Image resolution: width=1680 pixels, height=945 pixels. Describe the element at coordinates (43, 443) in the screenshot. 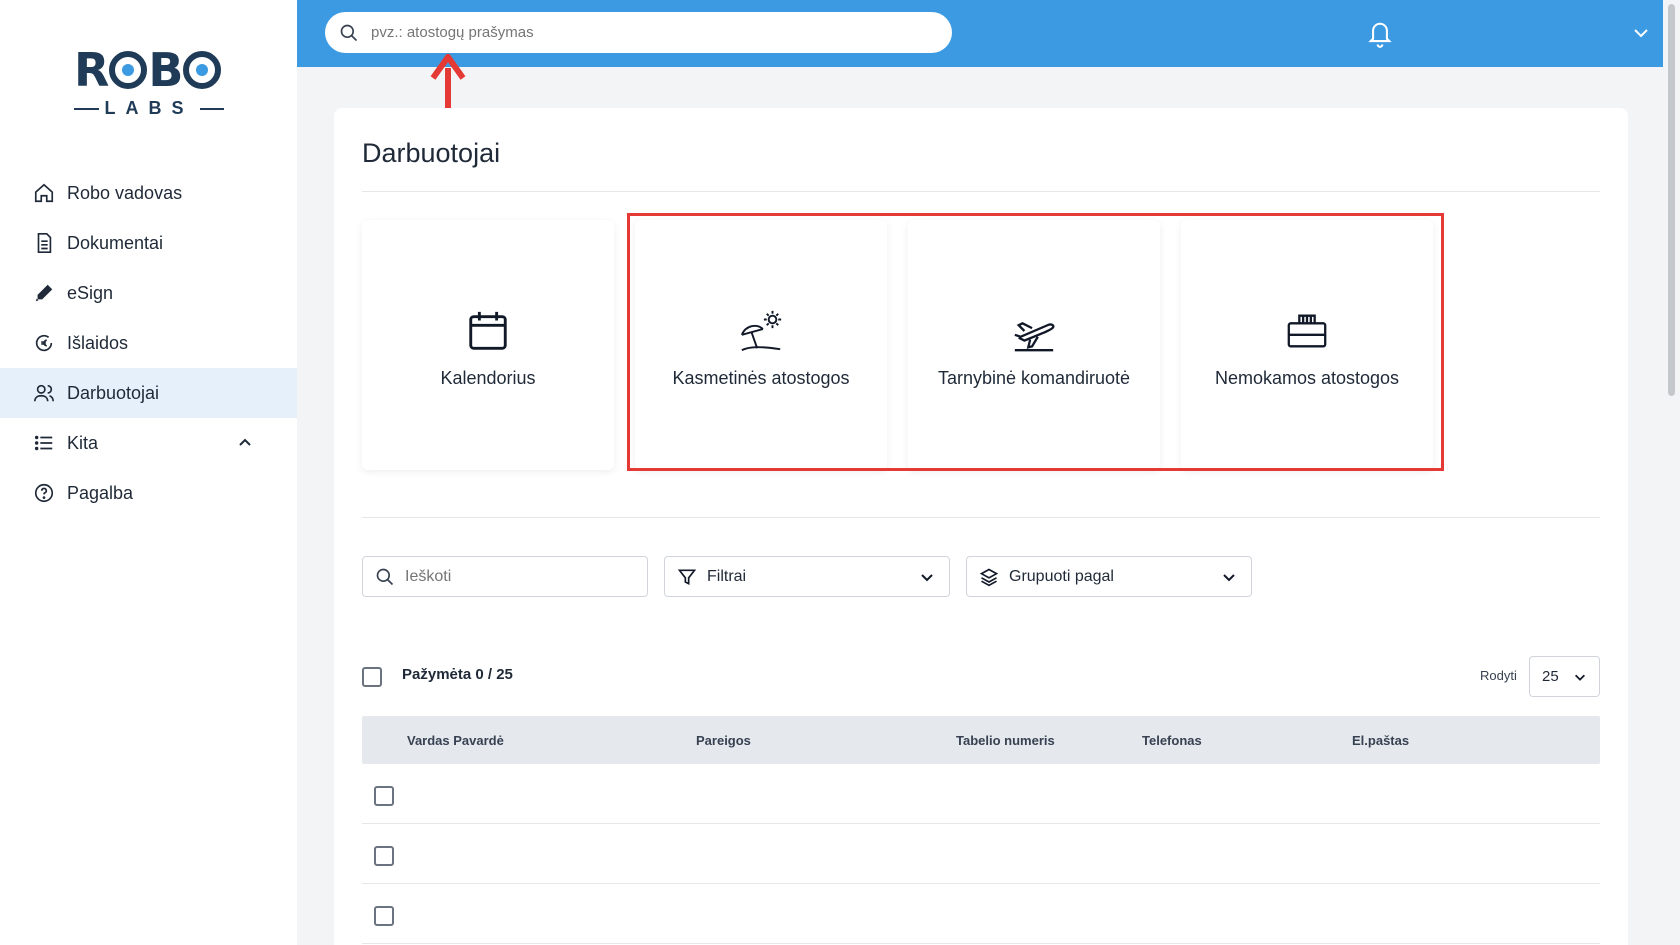

I see `list-icon` at that location.